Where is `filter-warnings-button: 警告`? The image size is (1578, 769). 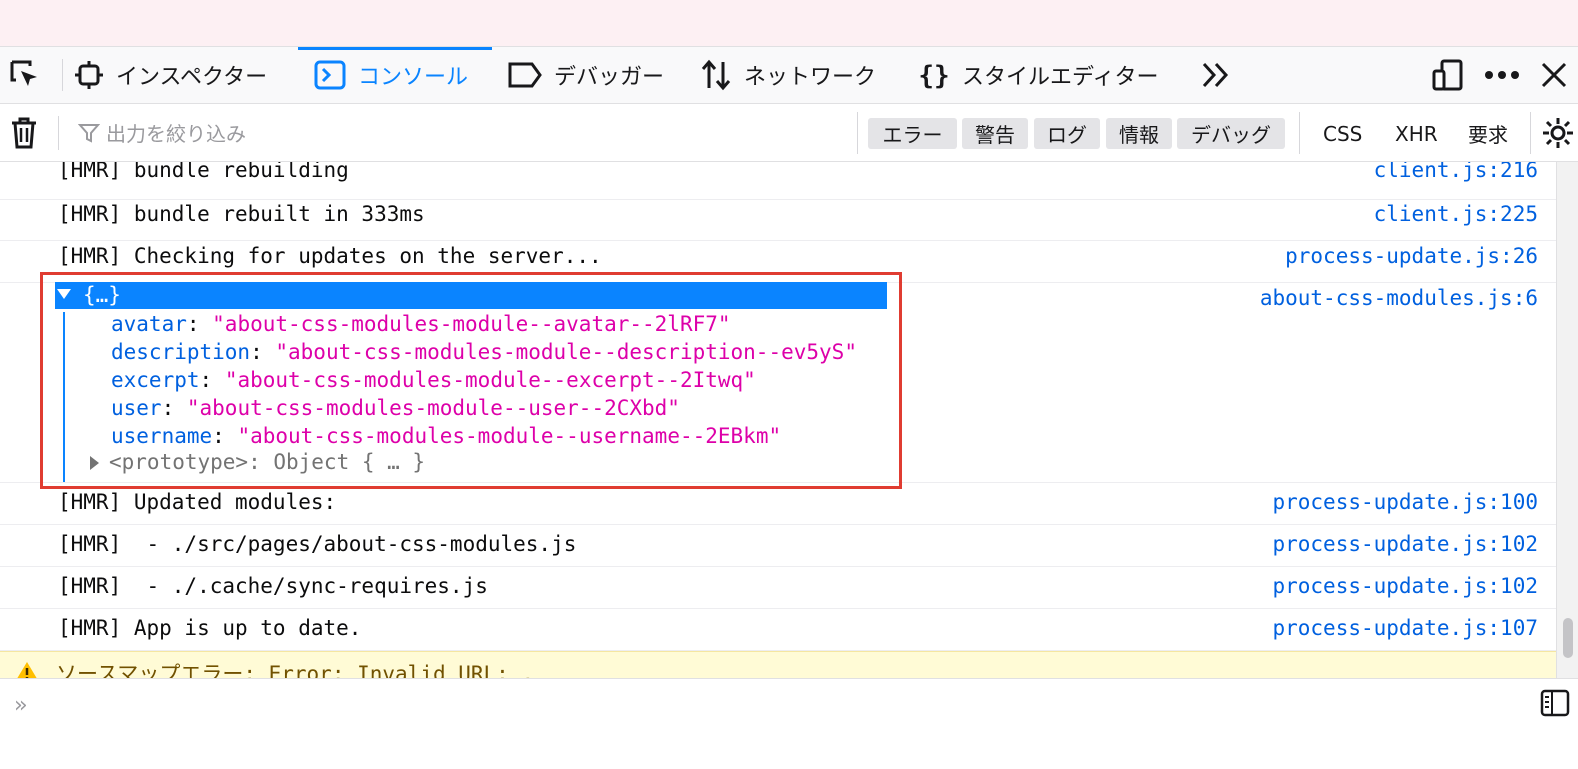
filter-warnings-button: 警告 is located at coordinates (995, 133).